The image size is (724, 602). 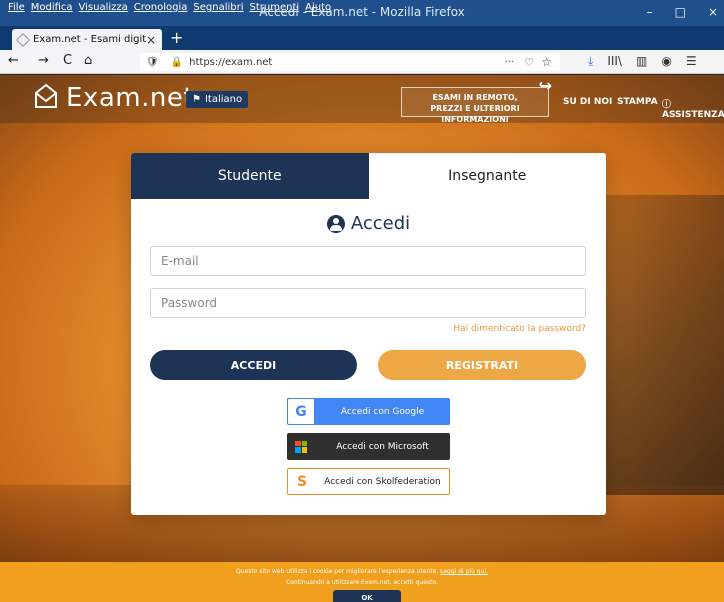 What do you see at coordinates (151, 40) in the screenshot?
I see `tab-close-icon: ×` at bounding box center [151, 40].